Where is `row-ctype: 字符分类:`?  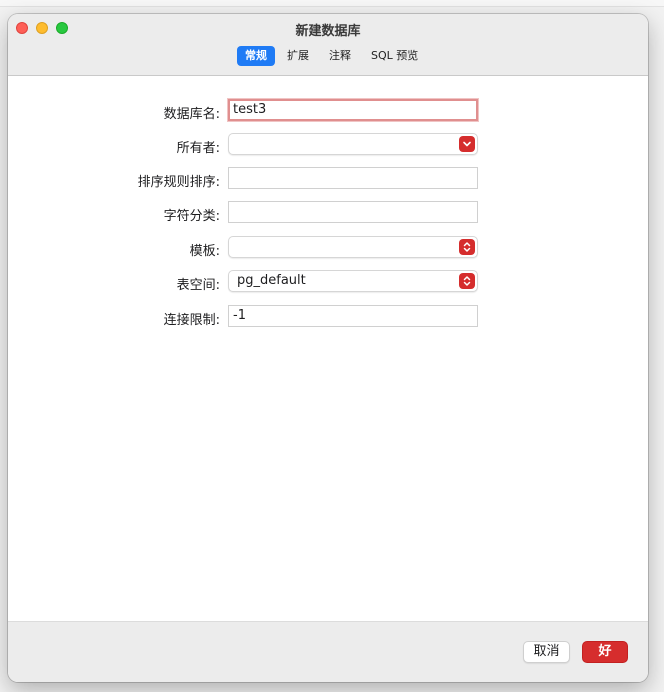
row-ctype: 字符分类: is located at coordinates (328, 213).